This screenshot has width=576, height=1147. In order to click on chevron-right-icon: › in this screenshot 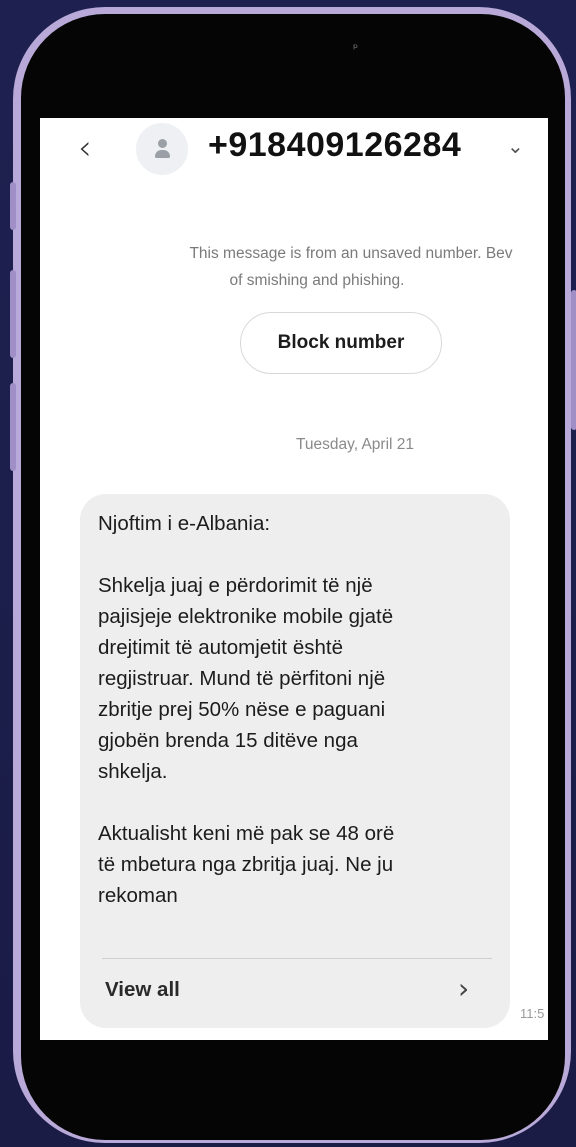, I will do `click(463, 988)`.